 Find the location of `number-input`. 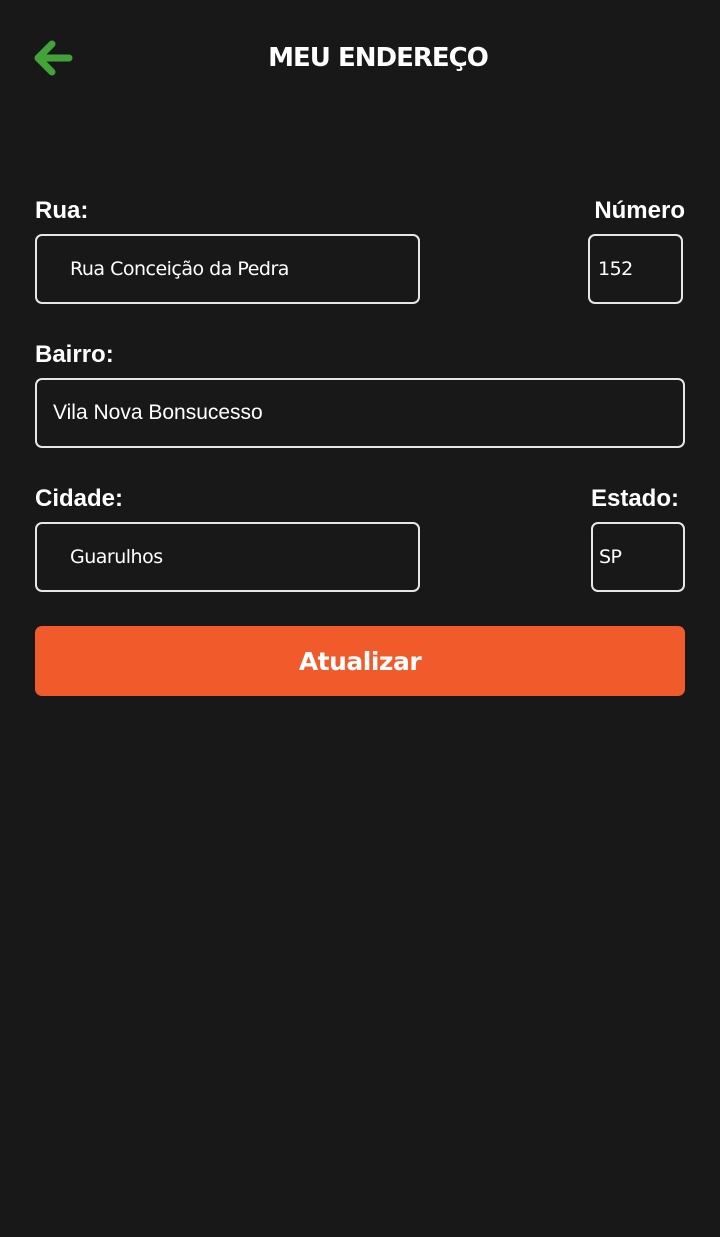

number-input is located at coordinates (635, 269).